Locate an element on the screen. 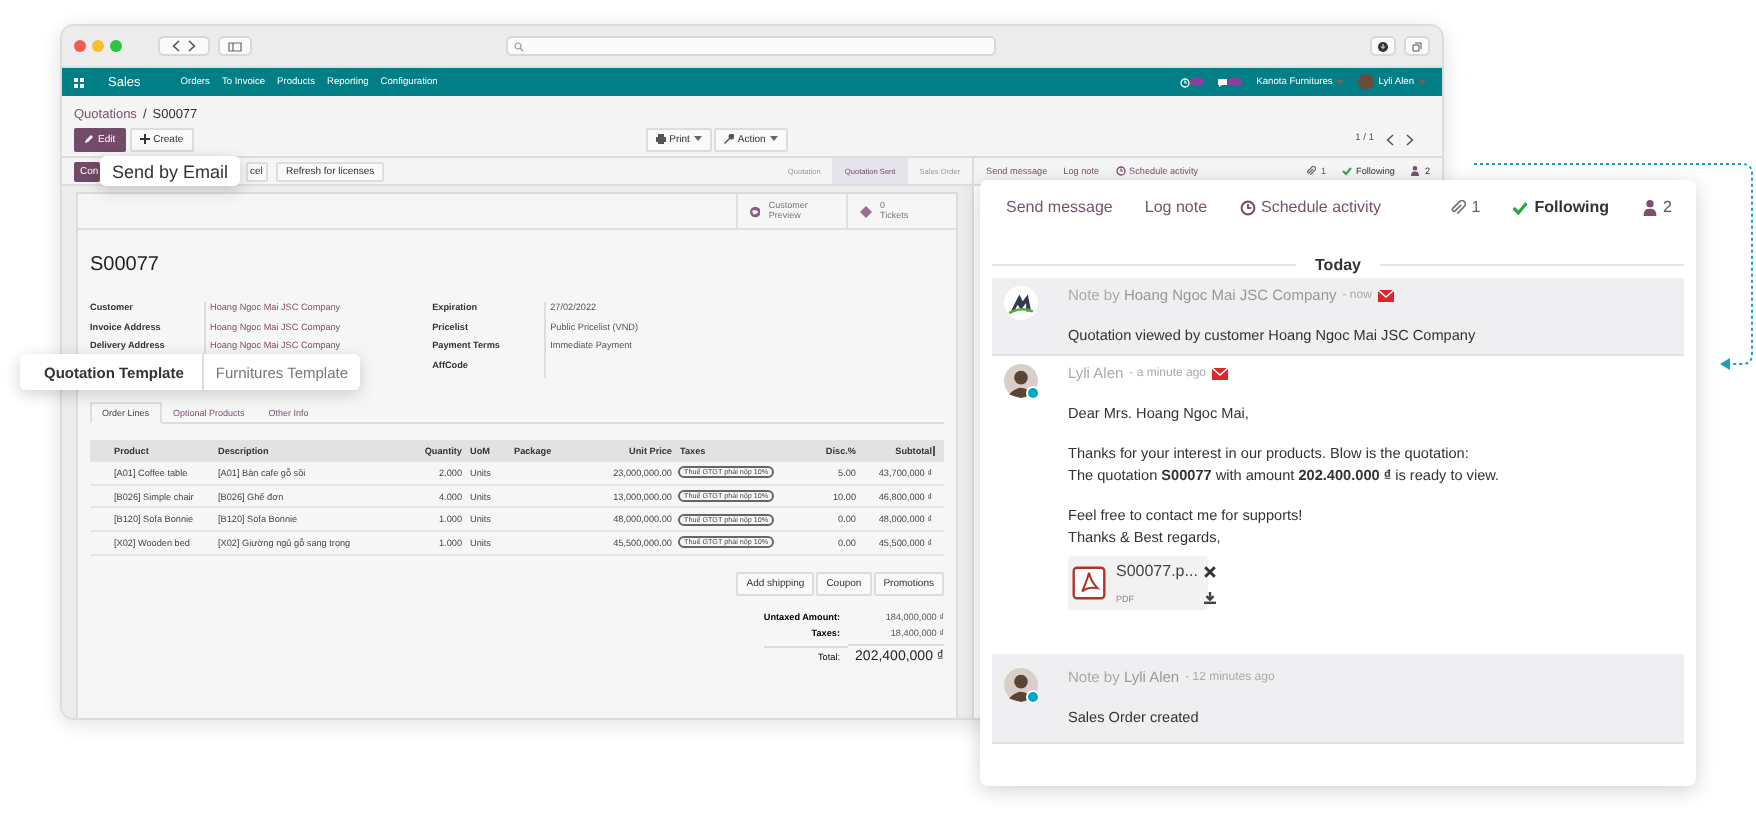 The image size is (1756, 818). copy-icon is located at coordinates (1417, 46).